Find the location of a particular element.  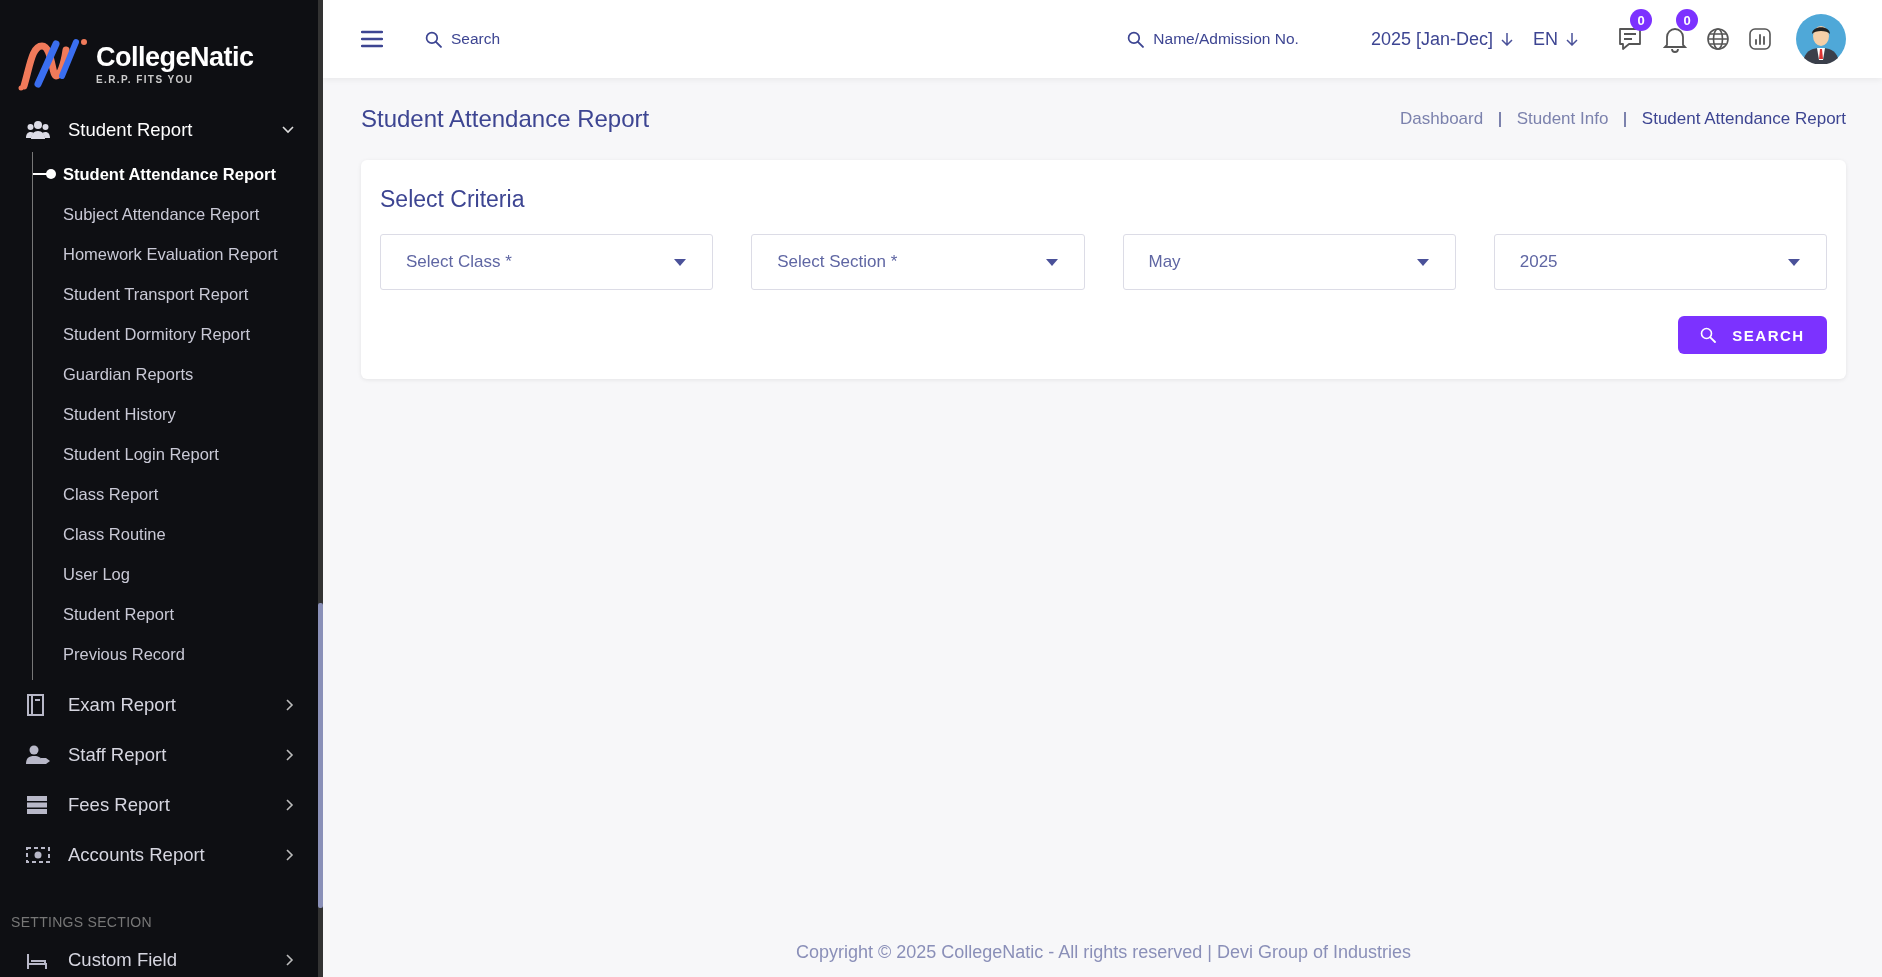

user-tag-icon is located at coordinates (38, 755).